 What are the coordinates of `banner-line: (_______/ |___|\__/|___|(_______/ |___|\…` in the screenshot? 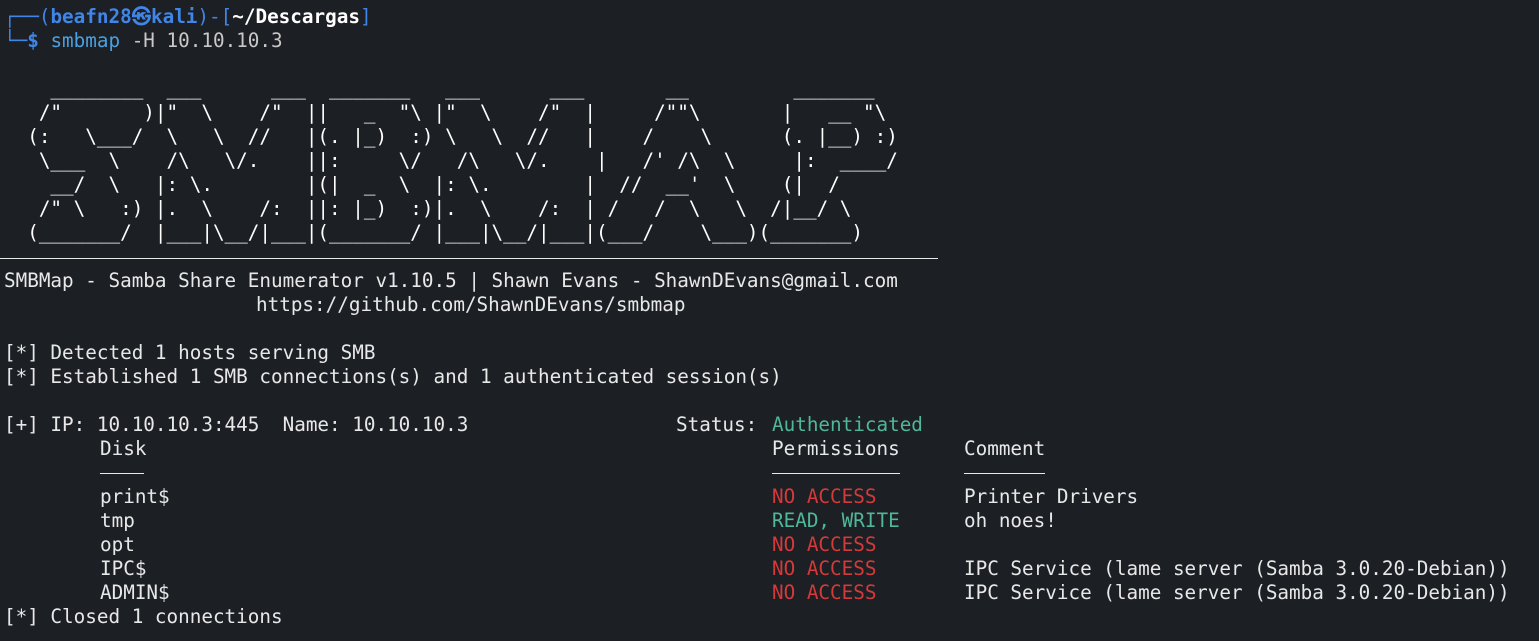 It's located at (434, 232).